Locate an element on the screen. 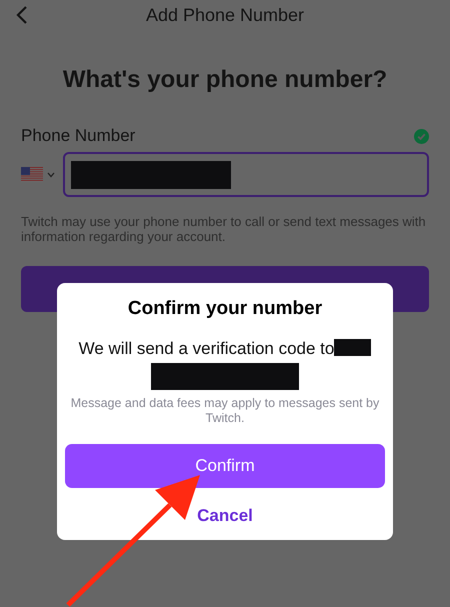 The image size is (450, 607). page-heading: What's your phone number? is located at coordinates (225, 80).